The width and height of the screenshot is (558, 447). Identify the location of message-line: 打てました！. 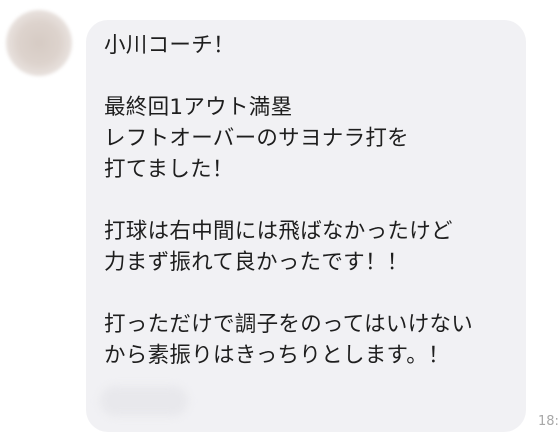
(169, 169).